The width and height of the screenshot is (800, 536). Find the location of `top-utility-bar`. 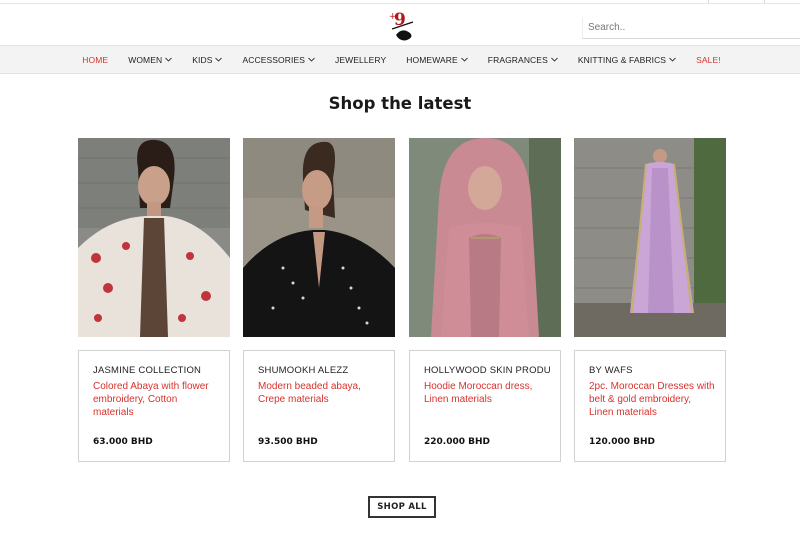

top-utility-bar is located at coordinates (400, 2).